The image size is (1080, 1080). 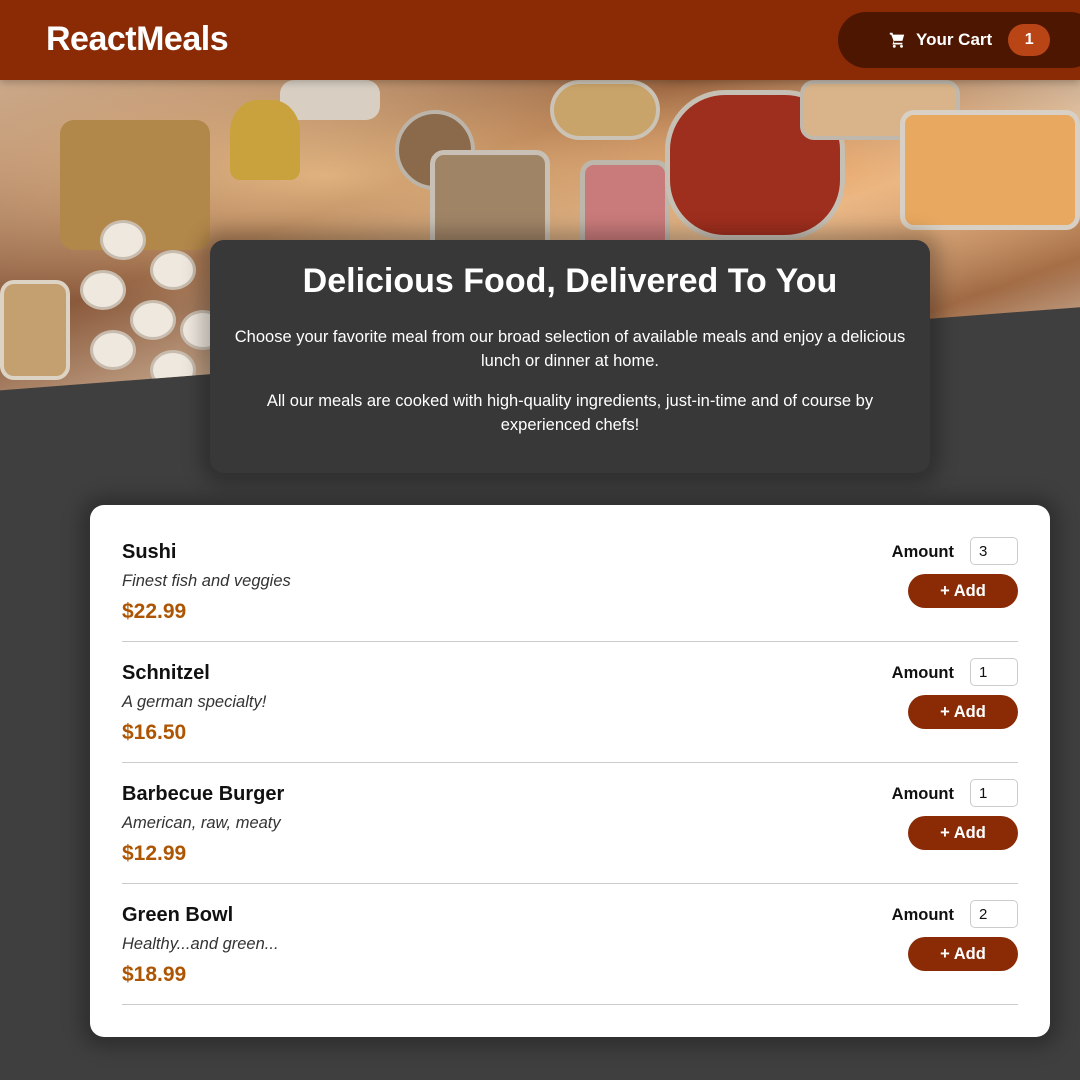 I want to click on summary-title: Delicious Food, Delivered To You, so click(x=570, y=281).